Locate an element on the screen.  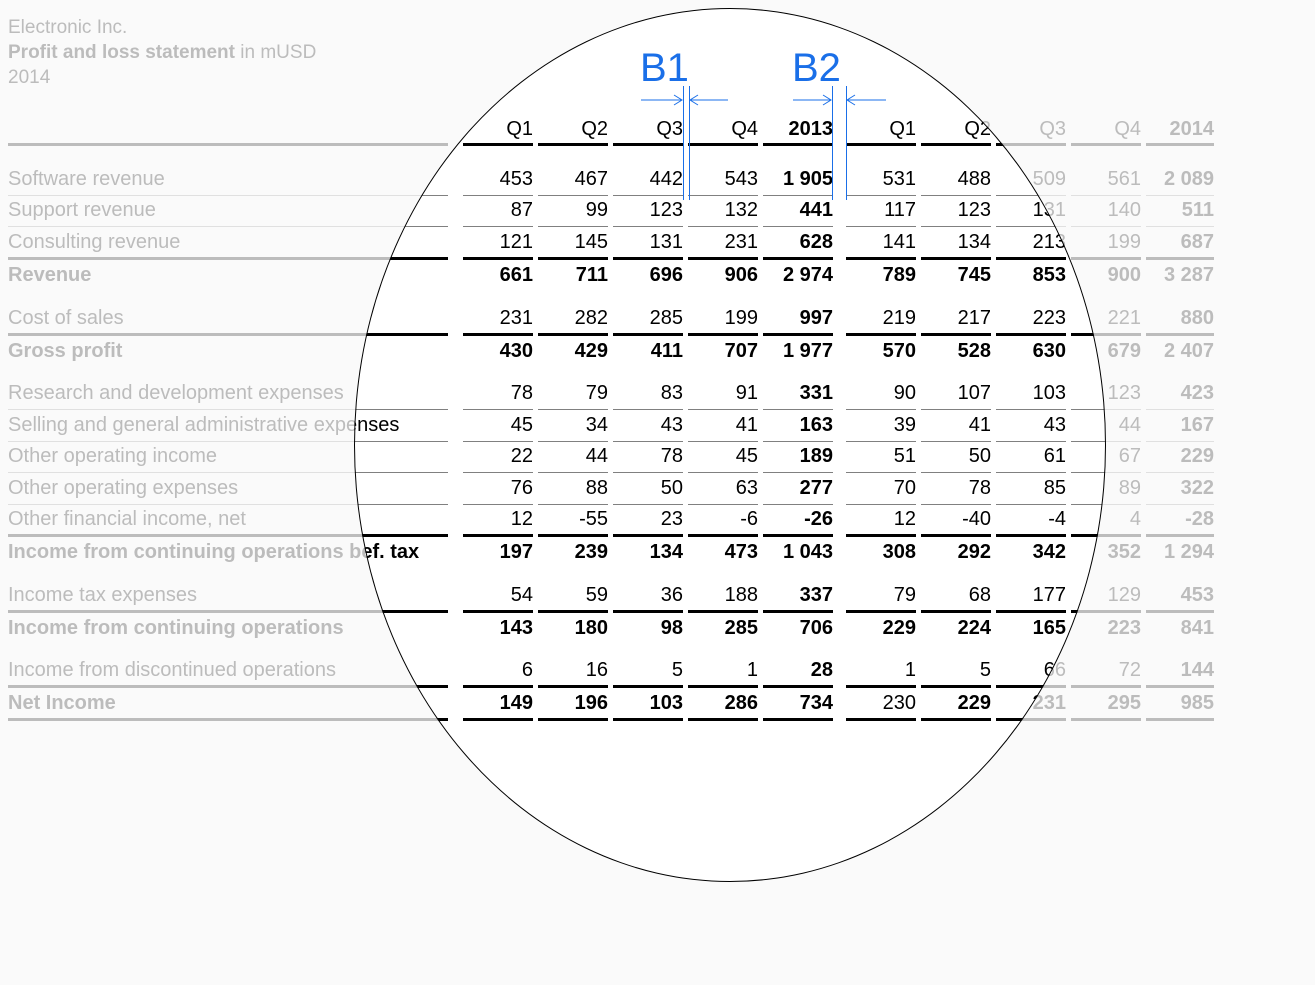
value-cell: 2 089 is located at coordinates (1188, 179).